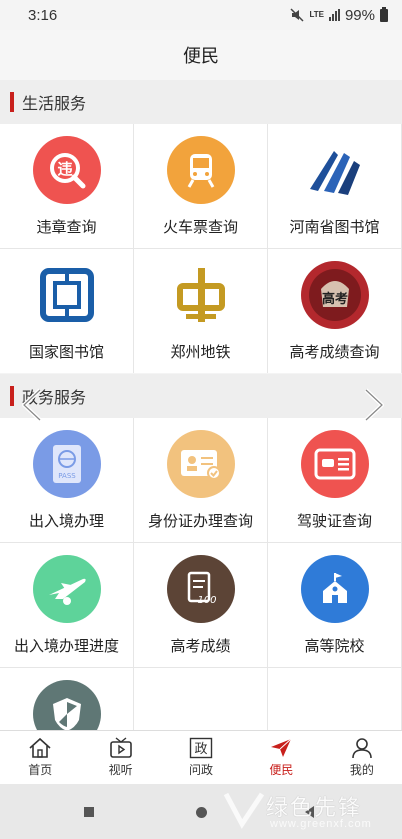 This screenshot has height=839, width=402. What do you see at coordinates (334, 589) in the screenshot?
I see `university-icon` at bounding box center [334, 589].